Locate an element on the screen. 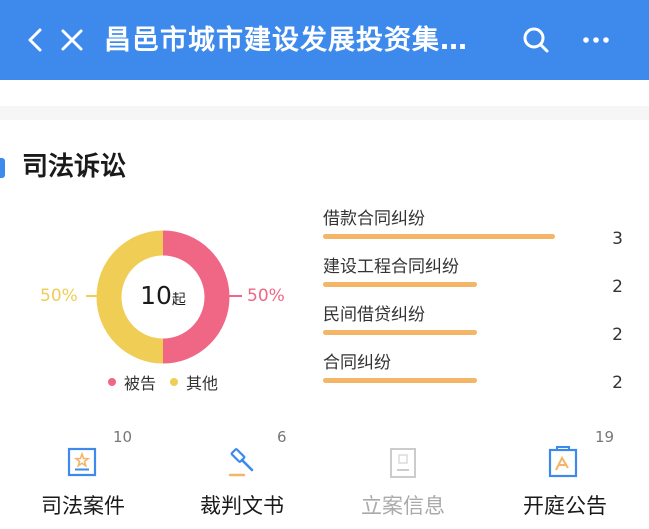  tab-filing-info: 立案信息 is located at coordinates (403, 478).